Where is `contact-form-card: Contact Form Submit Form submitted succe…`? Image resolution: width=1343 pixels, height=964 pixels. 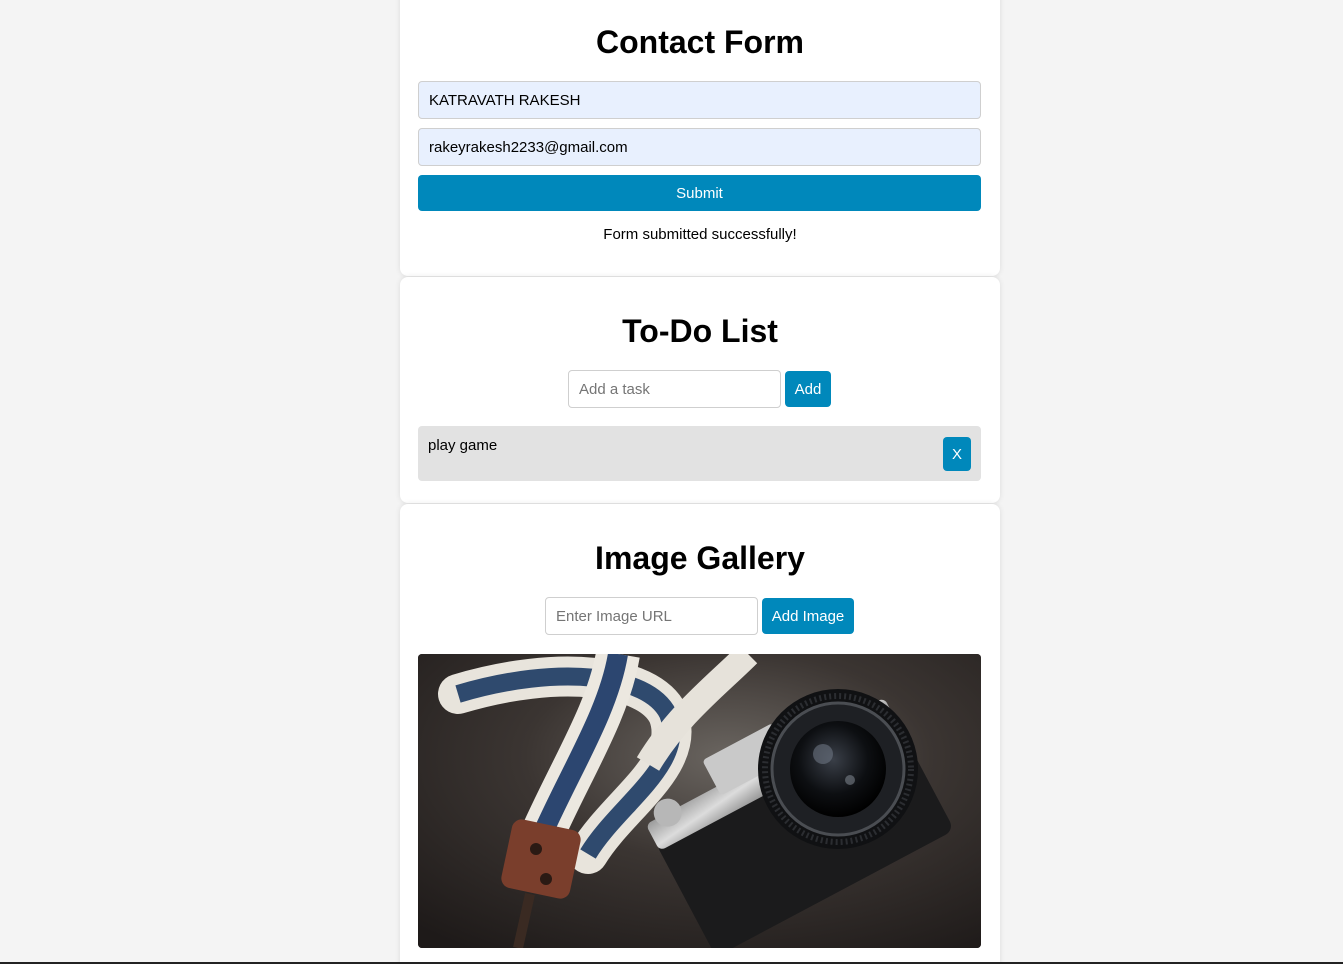
contact-form-card: Contact Form Submit Form submitted succe… is located at coordinates (700, 138).